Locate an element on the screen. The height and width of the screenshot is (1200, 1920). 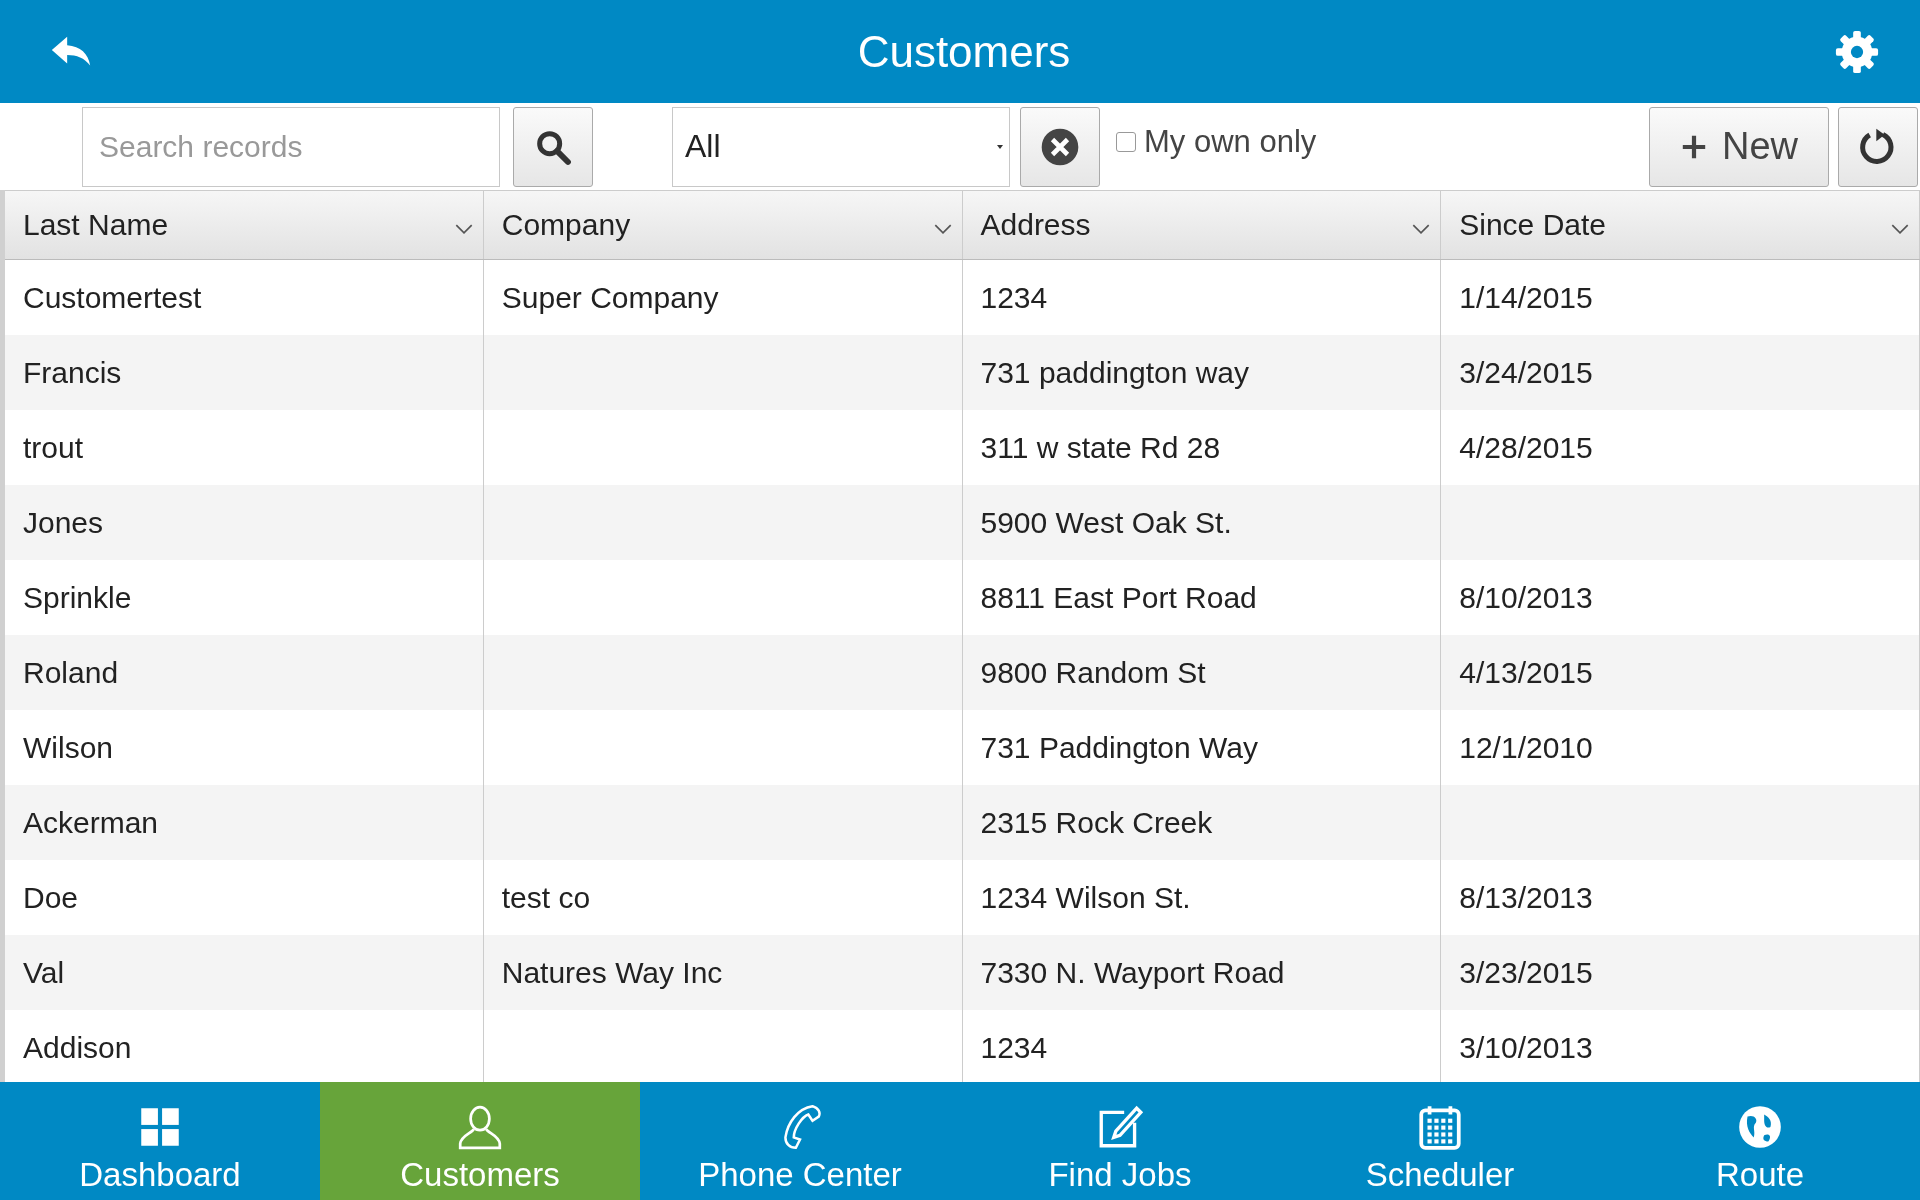
table-cell: trout is located at coordinates (53, 447).